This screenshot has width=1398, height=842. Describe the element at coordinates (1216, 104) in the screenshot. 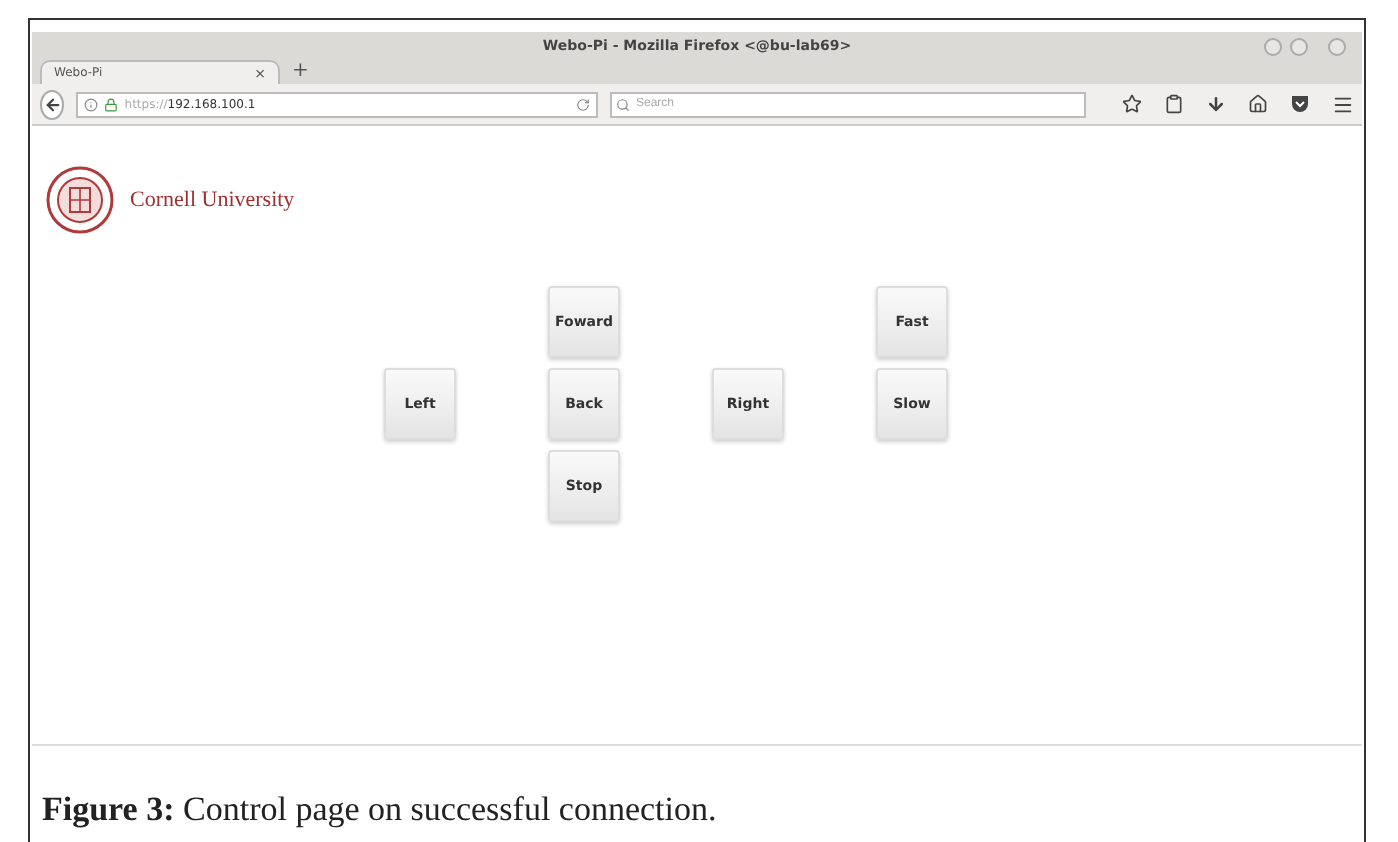

I see `download-icon` at that location.